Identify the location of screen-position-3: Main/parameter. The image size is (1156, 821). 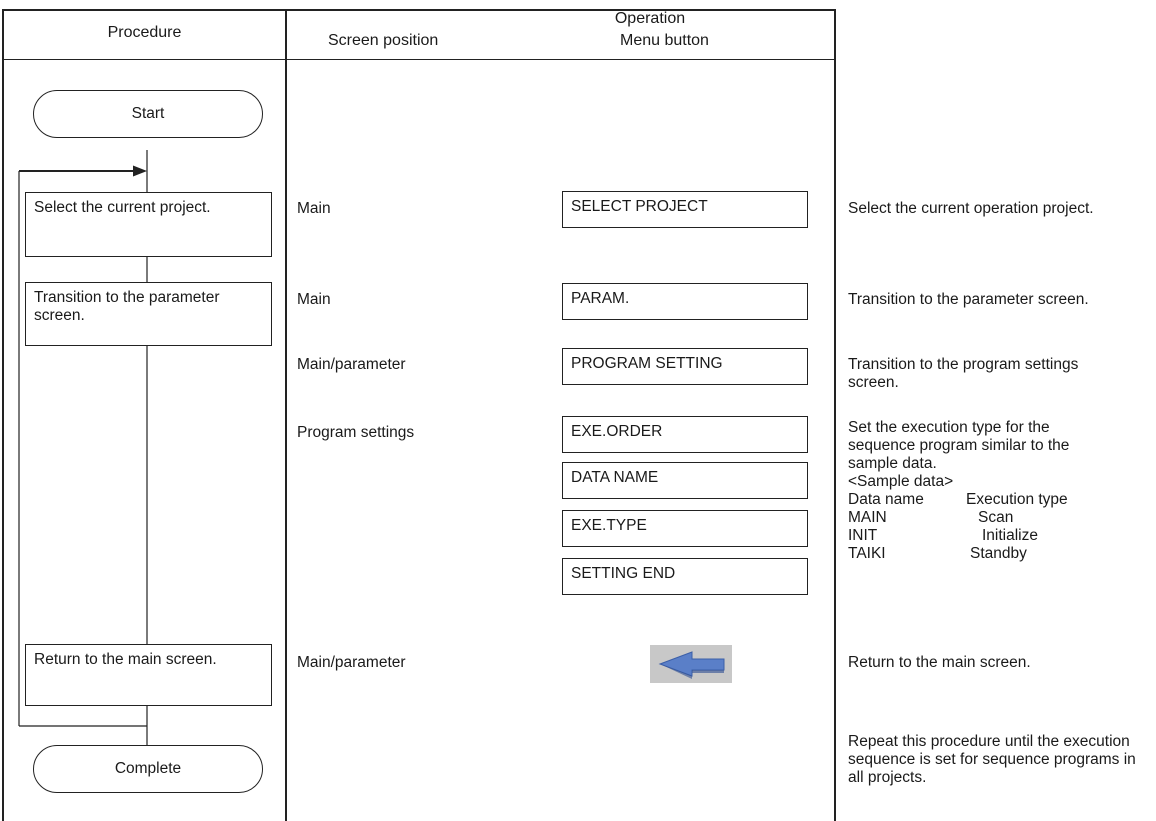
(351, 364).